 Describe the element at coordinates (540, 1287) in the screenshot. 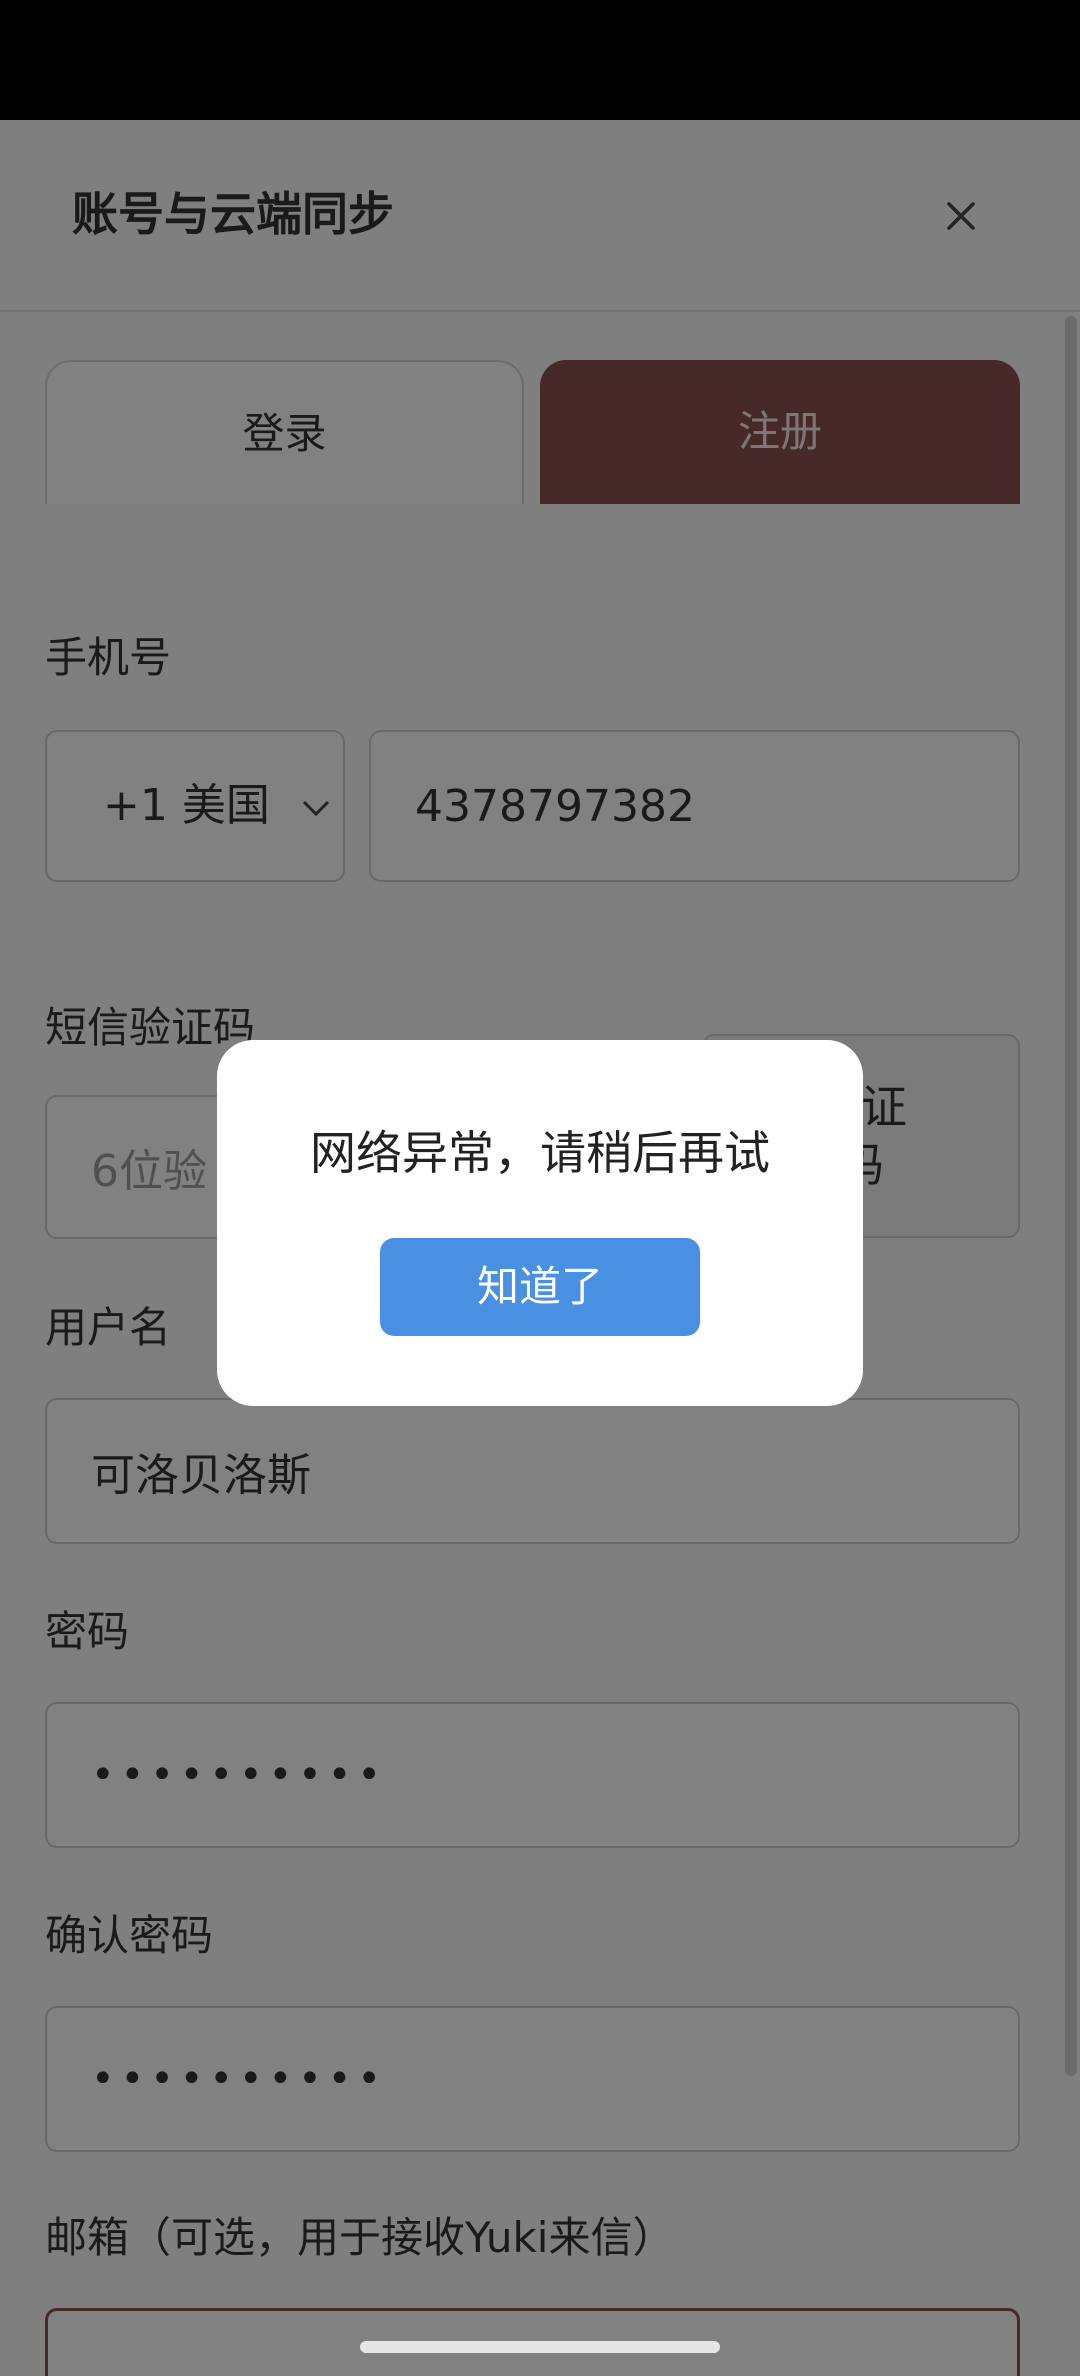

I see `dialog-ok-button: 知道了` at that location.